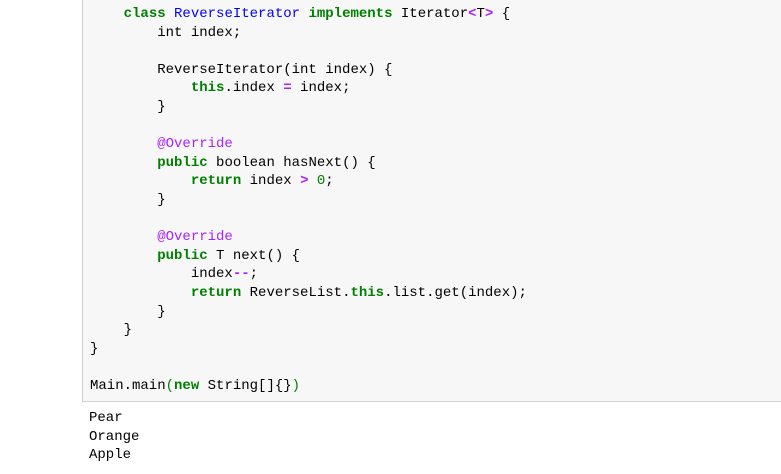  I want to click on code-token: ReverseIterator, so click(237, 14).